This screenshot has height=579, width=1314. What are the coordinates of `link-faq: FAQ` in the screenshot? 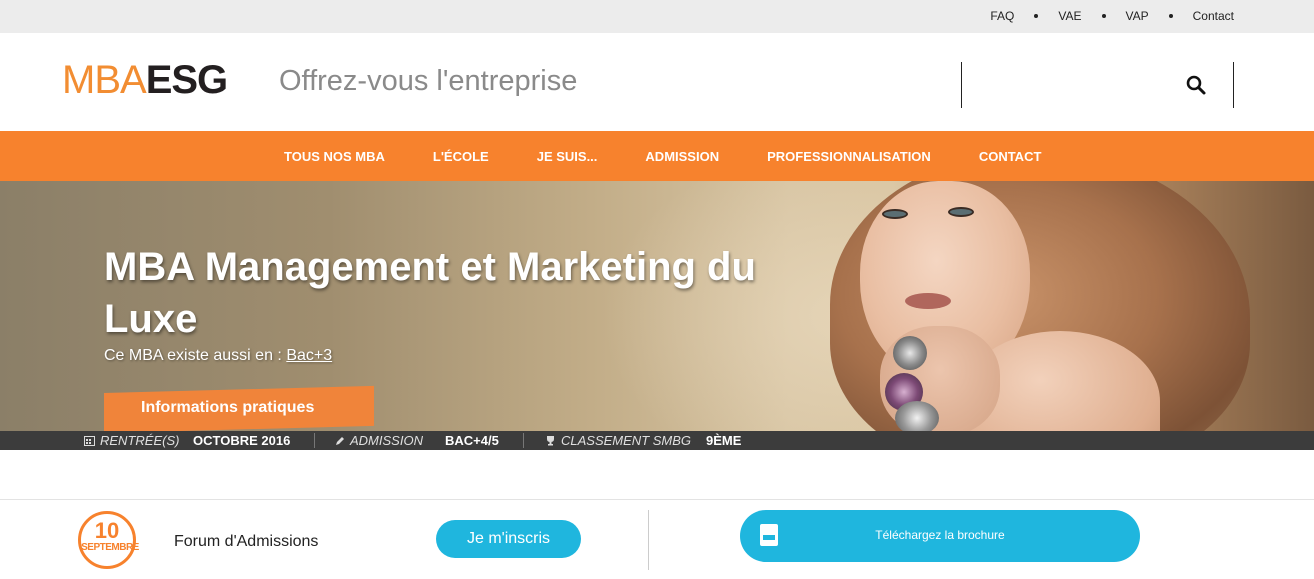 It's located at (1002, 16).